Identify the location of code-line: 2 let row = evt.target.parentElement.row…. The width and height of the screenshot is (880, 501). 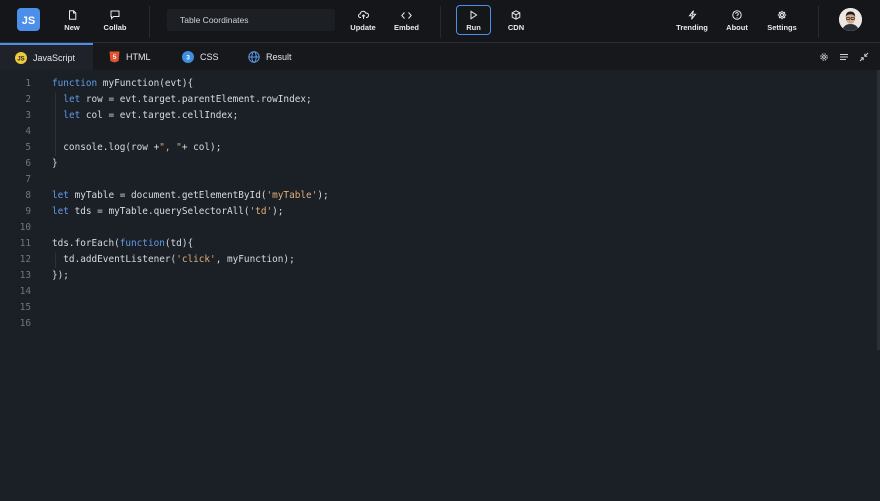
(435, 100).